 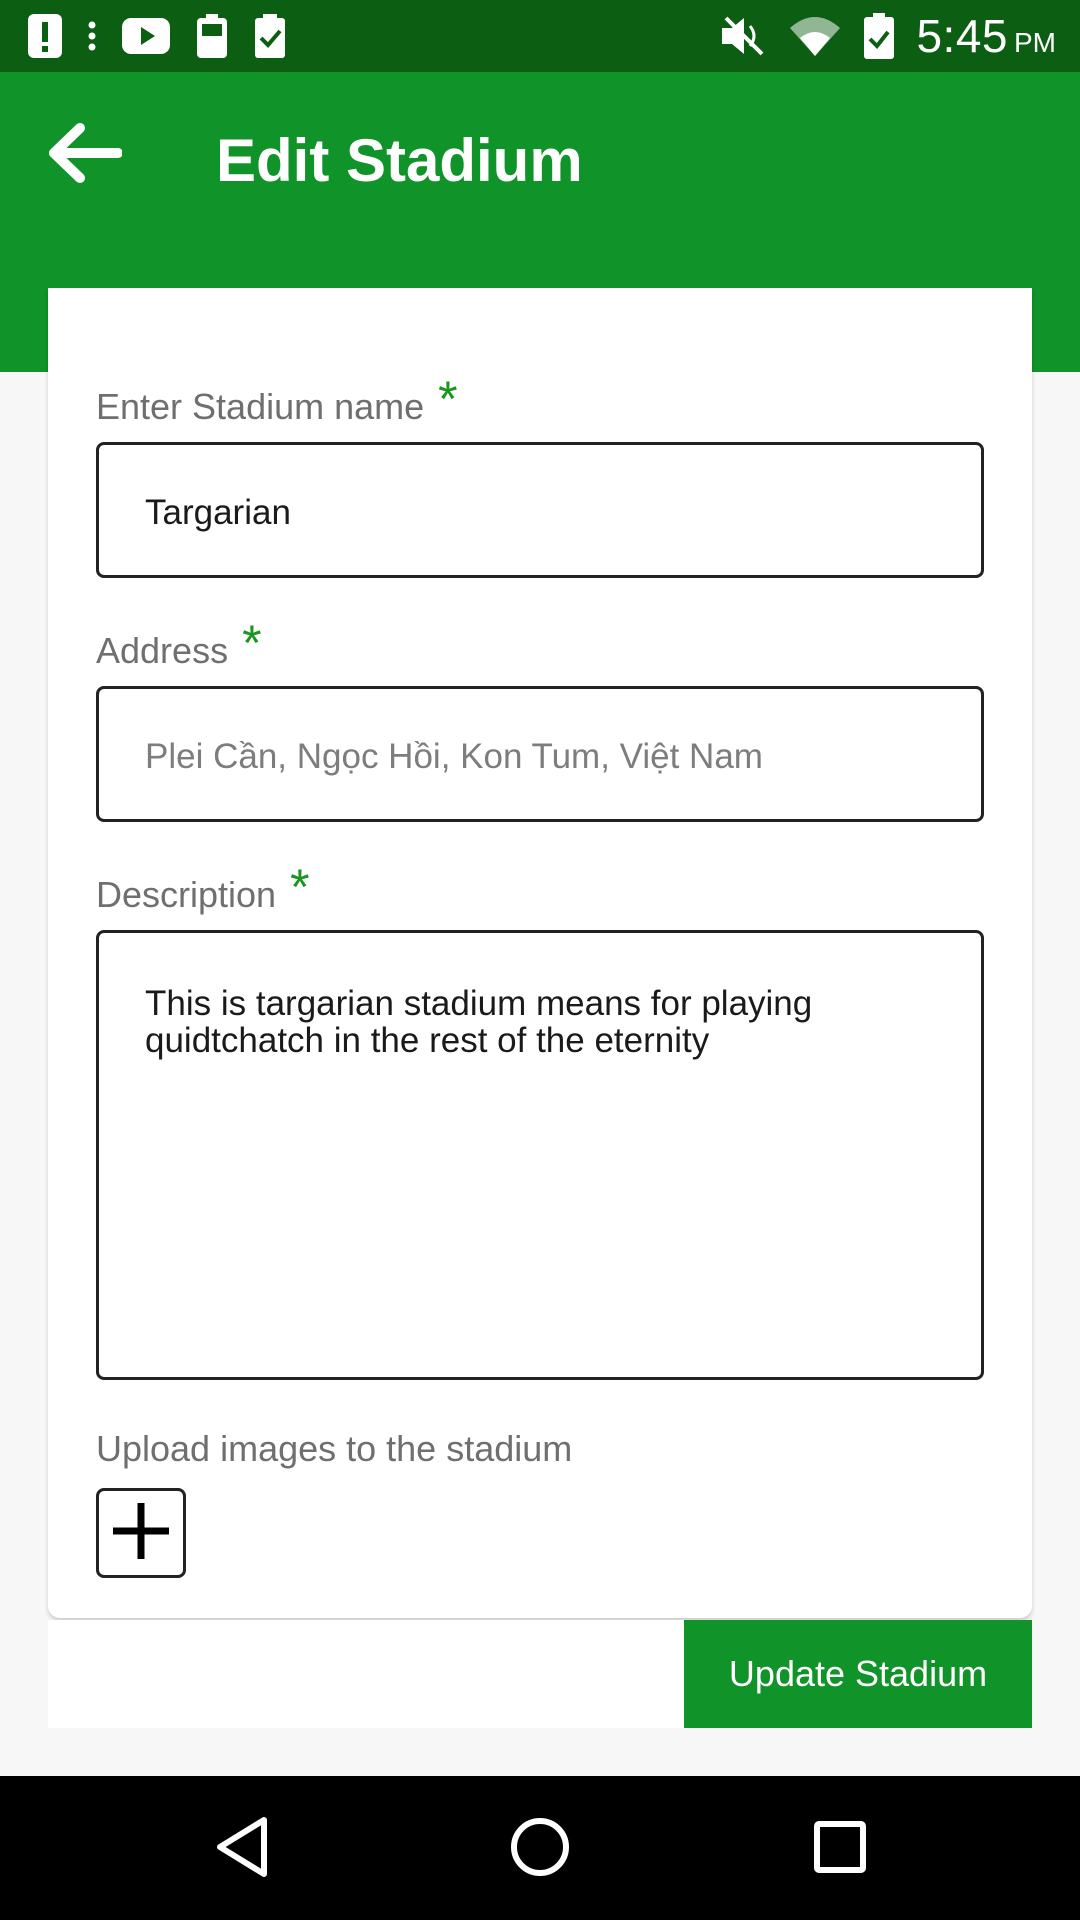 I want to click on alert-icon, so click(x=45, y=36).